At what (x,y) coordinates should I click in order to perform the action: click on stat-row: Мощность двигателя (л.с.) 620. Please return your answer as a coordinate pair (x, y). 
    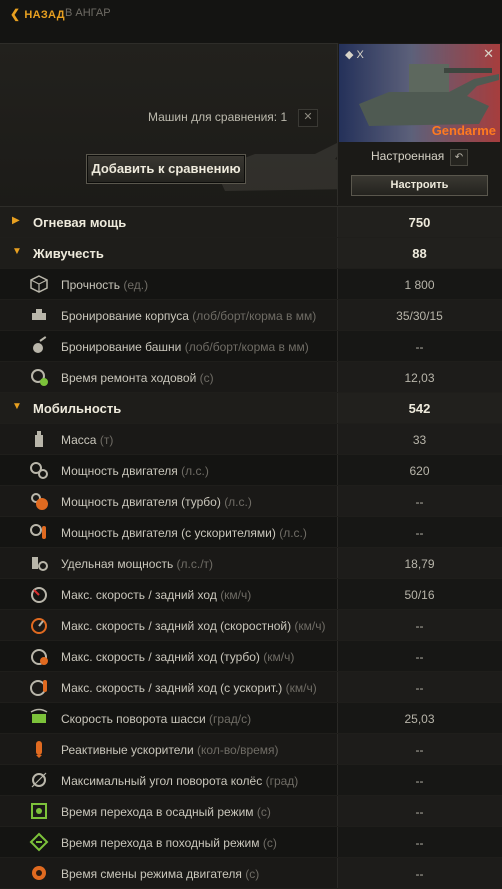
    Looking at the image, I should click on (251, 470).